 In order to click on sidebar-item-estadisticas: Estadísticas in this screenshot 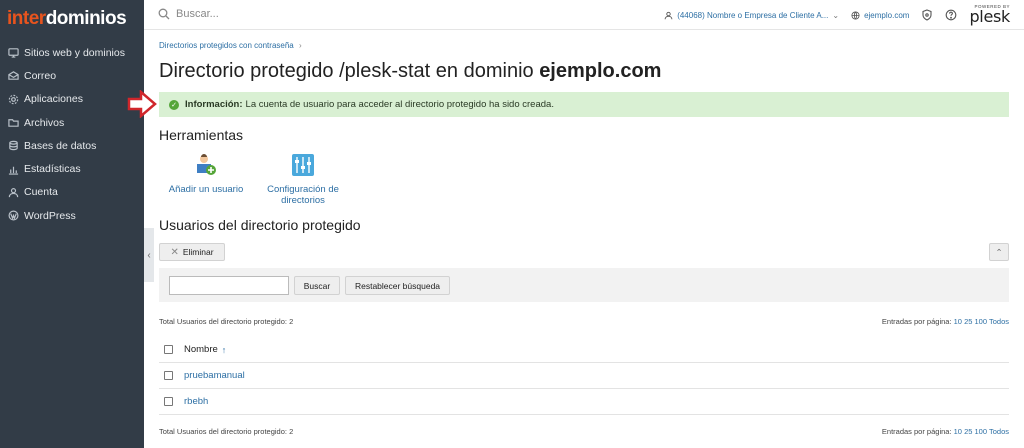, I will do `click(72, 168)`.